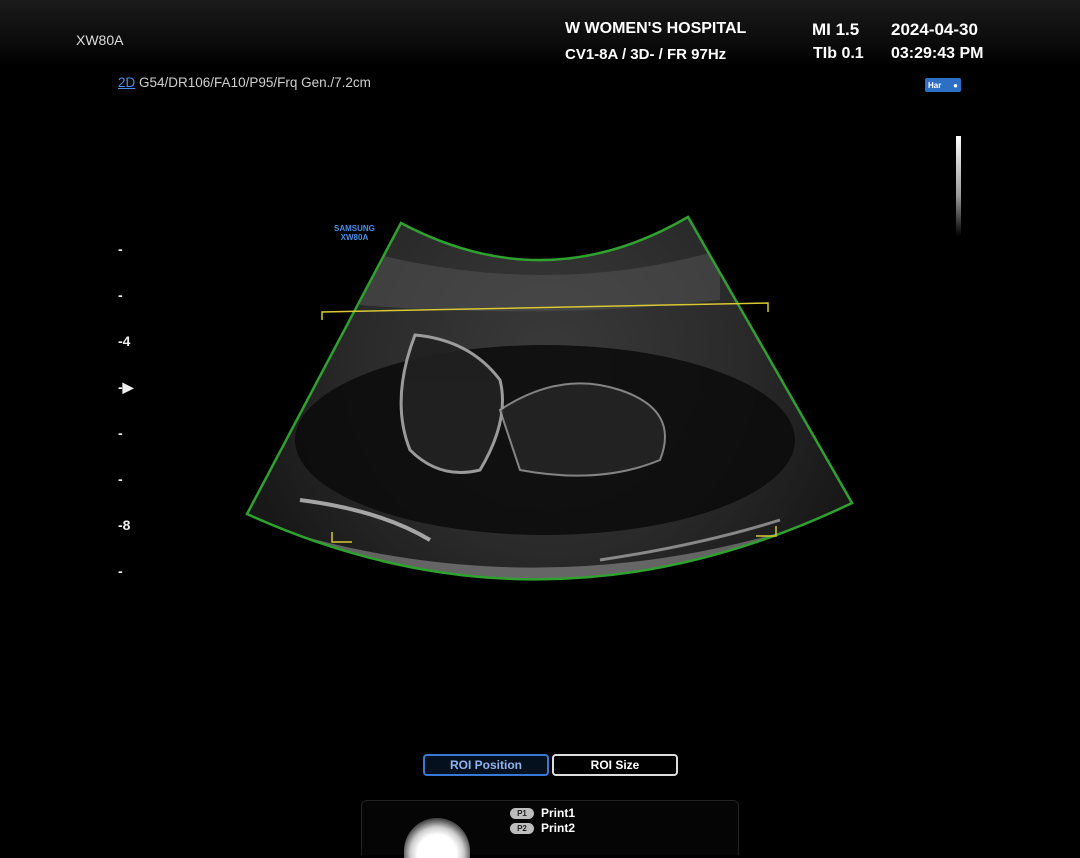  I want to click on brand-watermark: SAMSUNG XW80A, so click(354, 233).